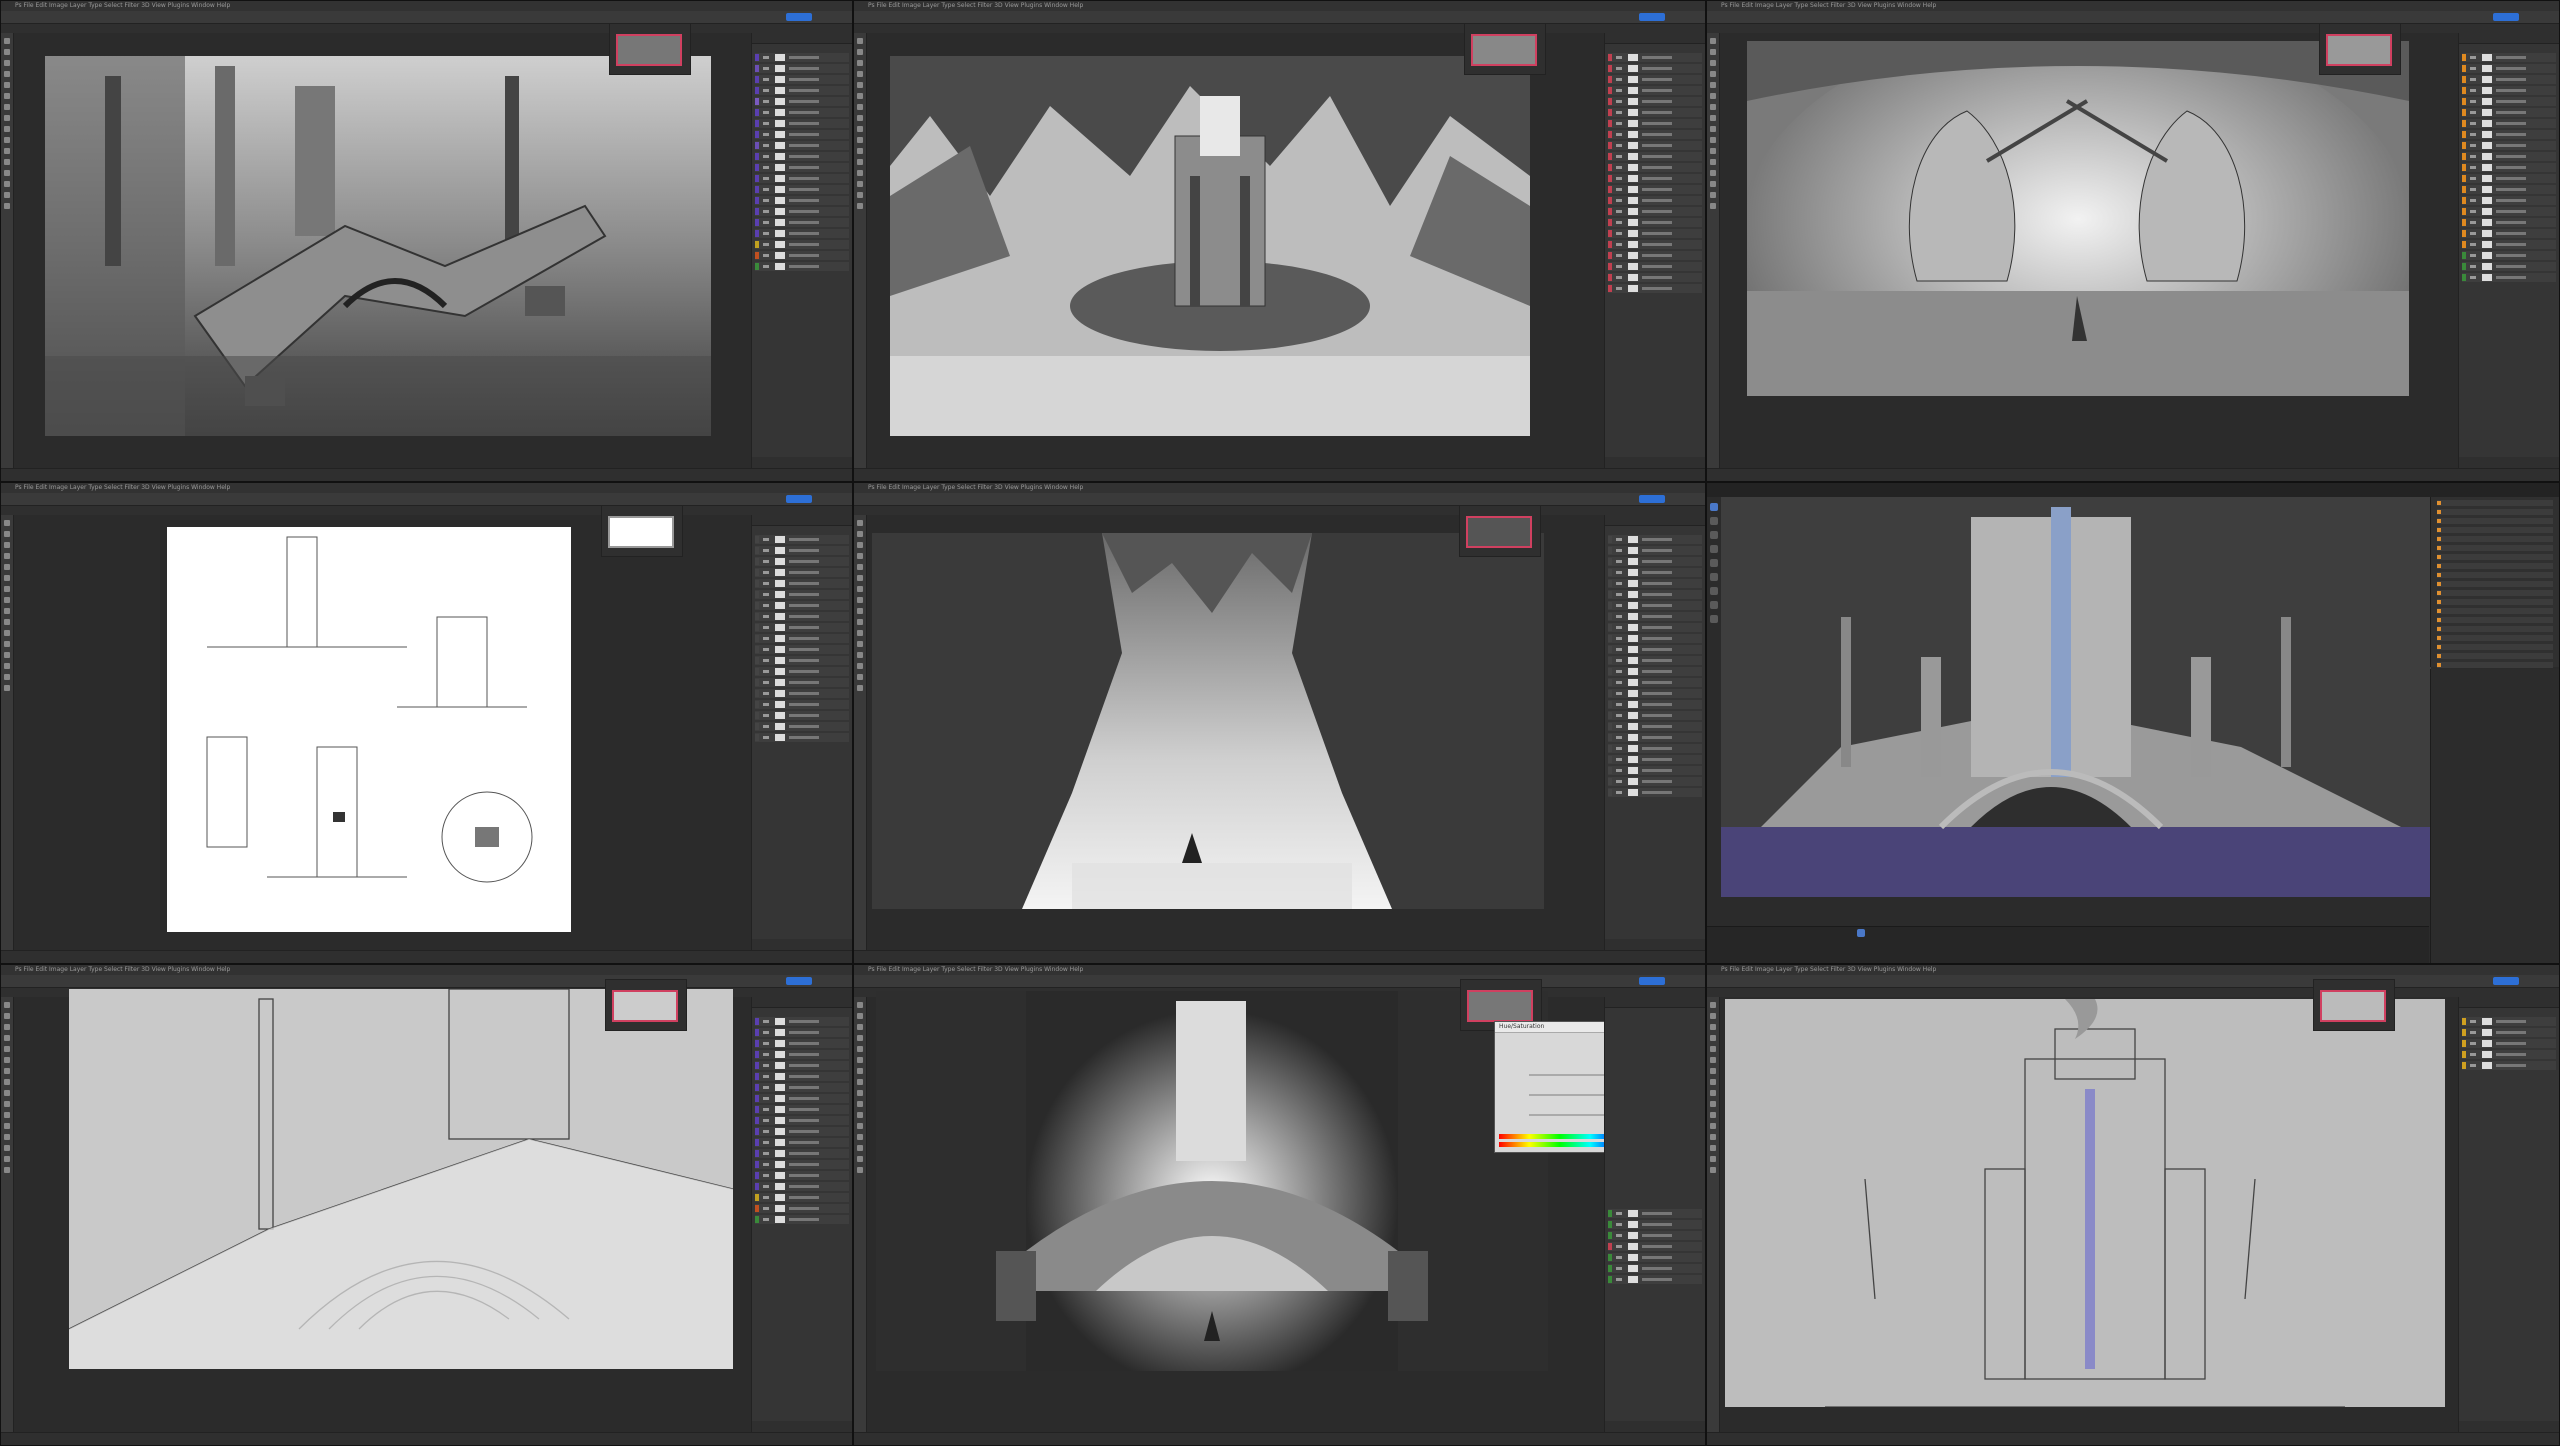 The width and height of the screenshot is (2560, 1446). Describe the element at coordinates (426, 28) in the screenshot. I see `document-tab` at that location.